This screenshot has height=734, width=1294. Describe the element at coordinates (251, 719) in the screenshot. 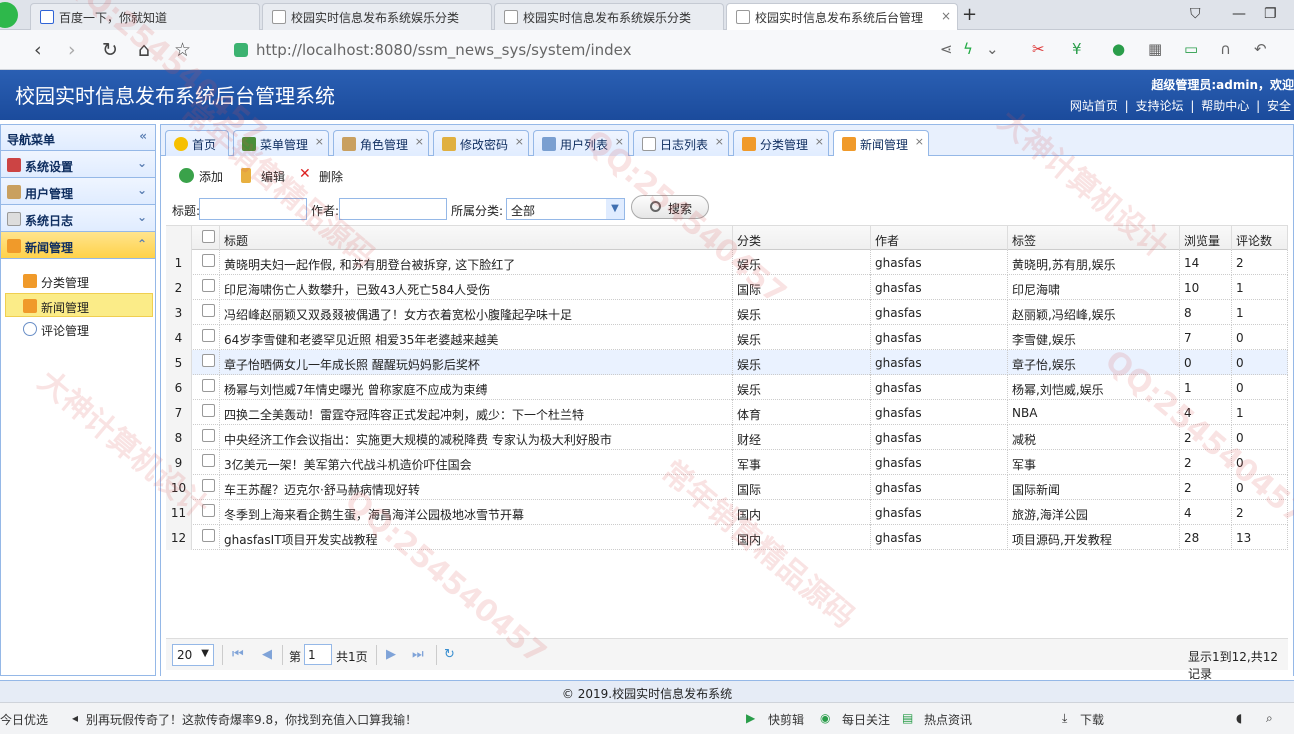

I see `status-ad-text: 别再玩假传奇了！这款传奇爆率9.8，你找到充值入口算我输！` at that location.